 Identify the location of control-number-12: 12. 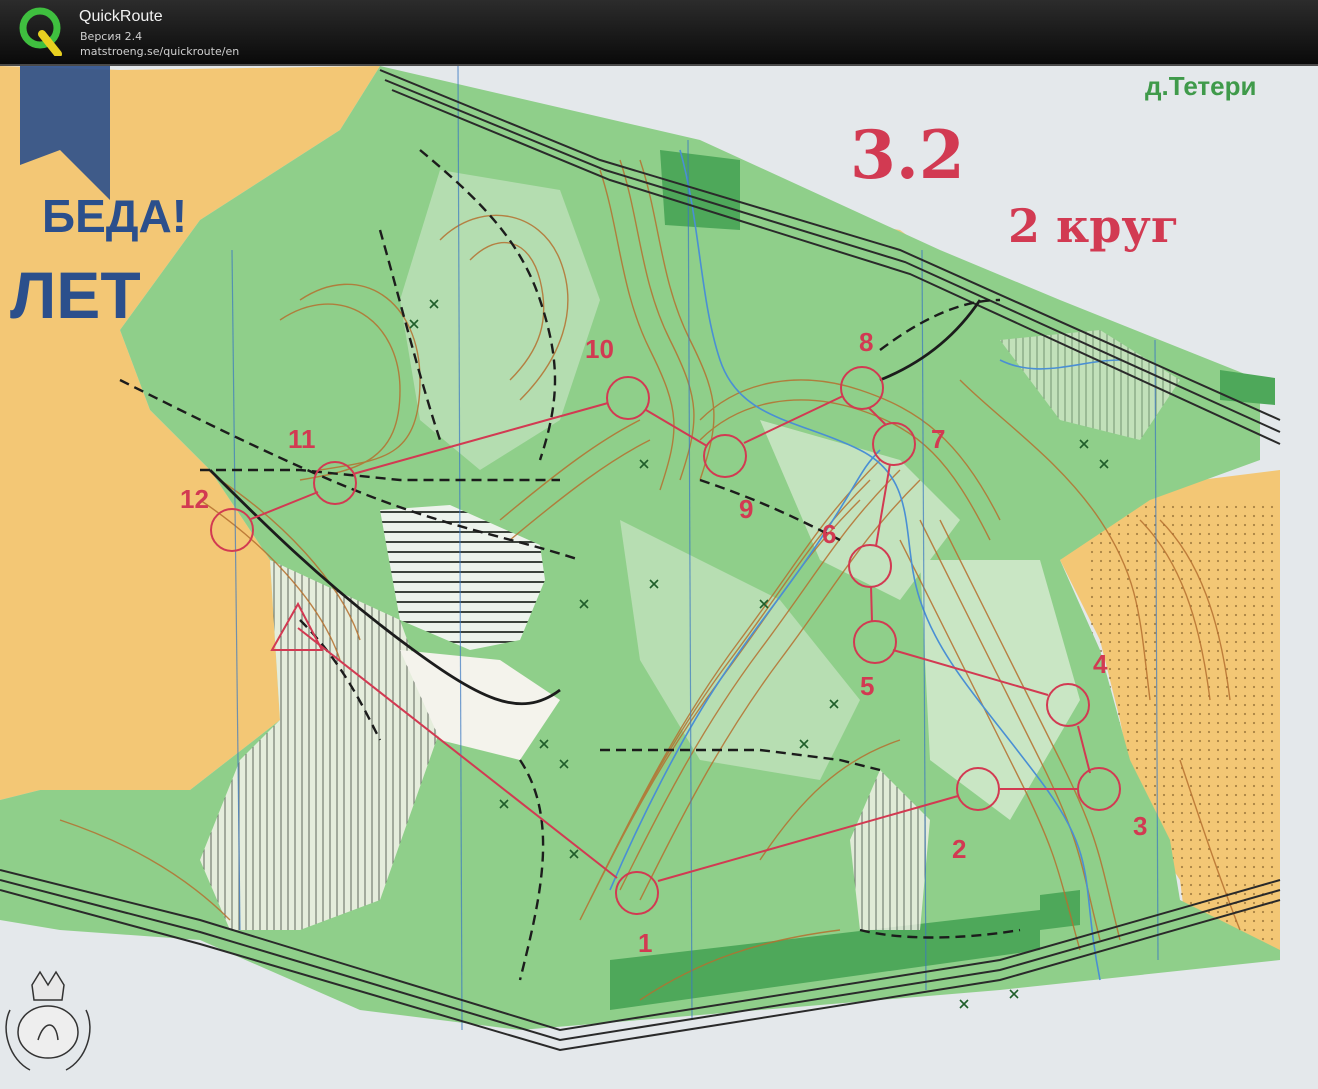
(194, 499).